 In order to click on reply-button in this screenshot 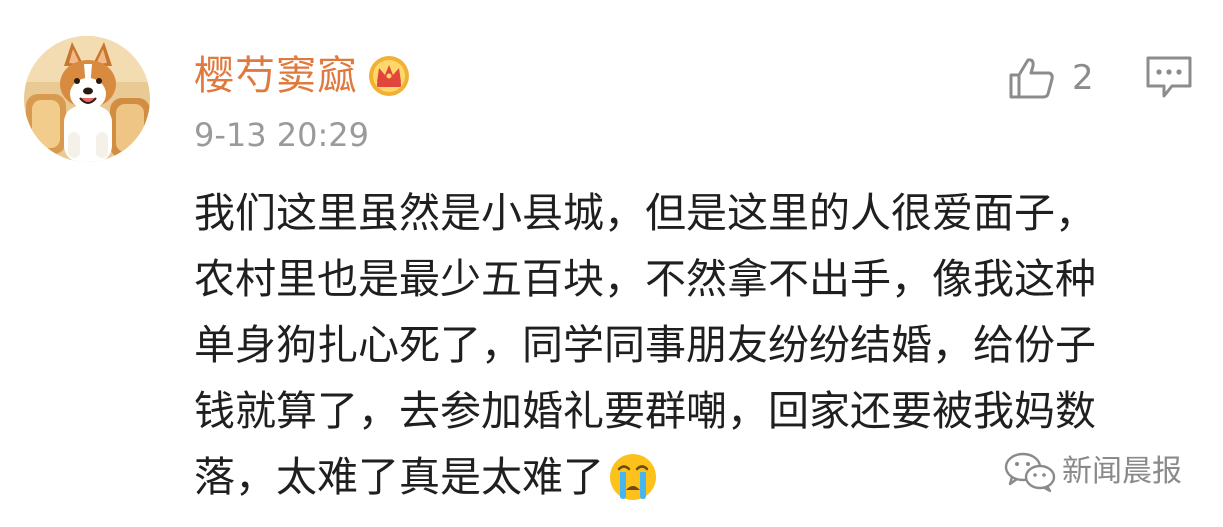, I will do `click(1169, 77)`.